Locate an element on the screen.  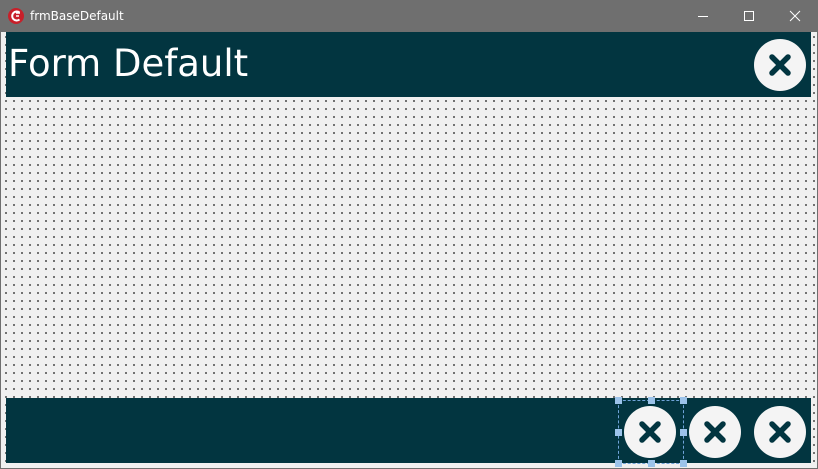
minimize-icon is located at coordinates (703, 16).